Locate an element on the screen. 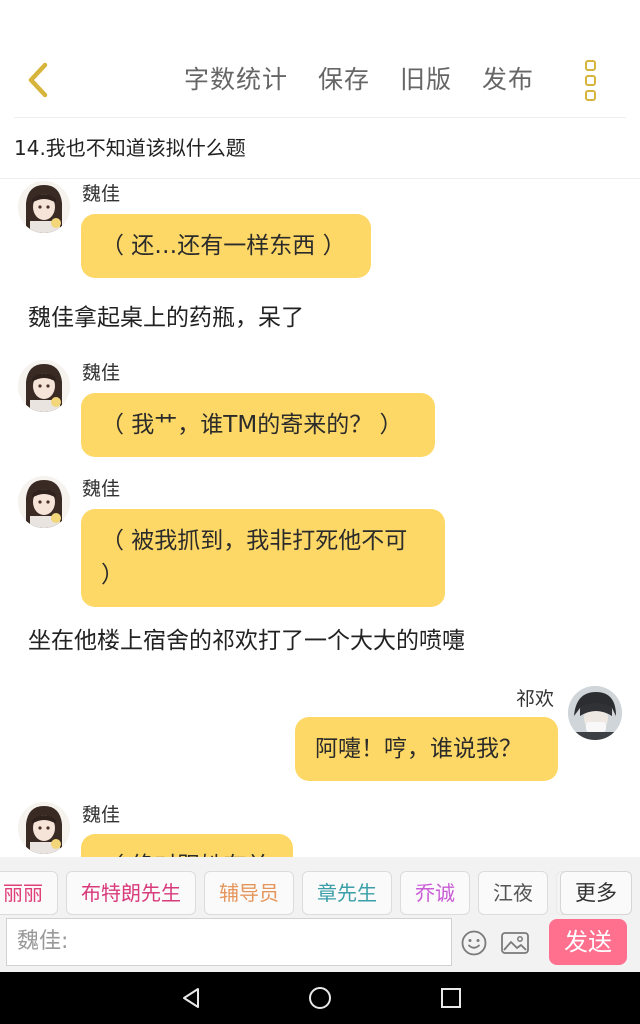 The height and width of the screenshot is (1024, 640). back-button is located at coordinates (38, 80).